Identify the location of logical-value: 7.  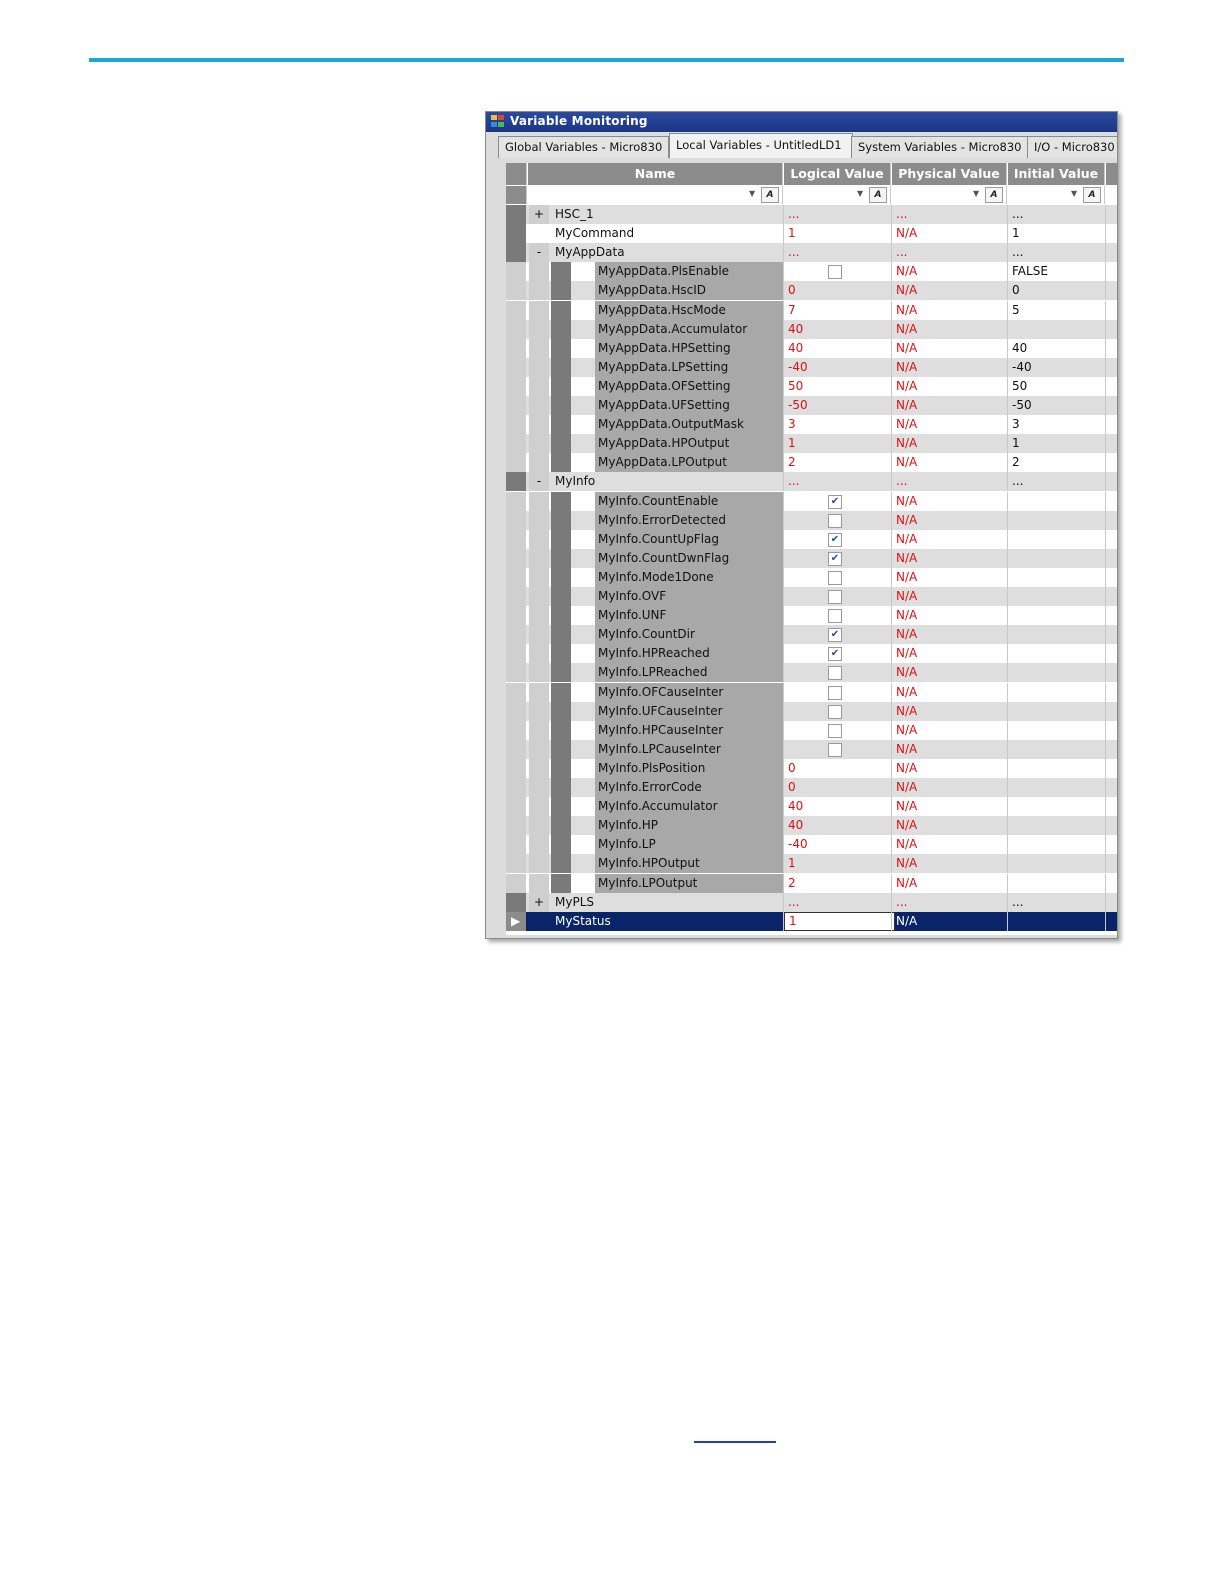
(838, 310).